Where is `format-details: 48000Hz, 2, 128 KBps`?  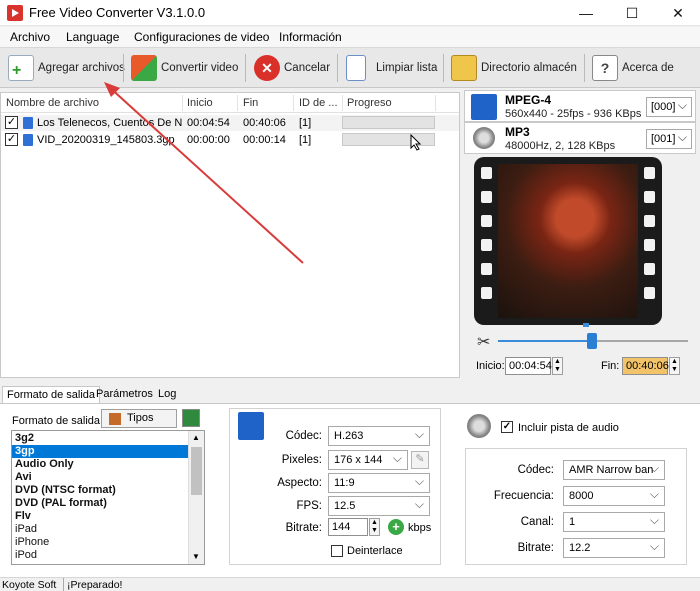
format-details: 48000Hz, 2, 128 KBps is located at coordinates (560, 146).